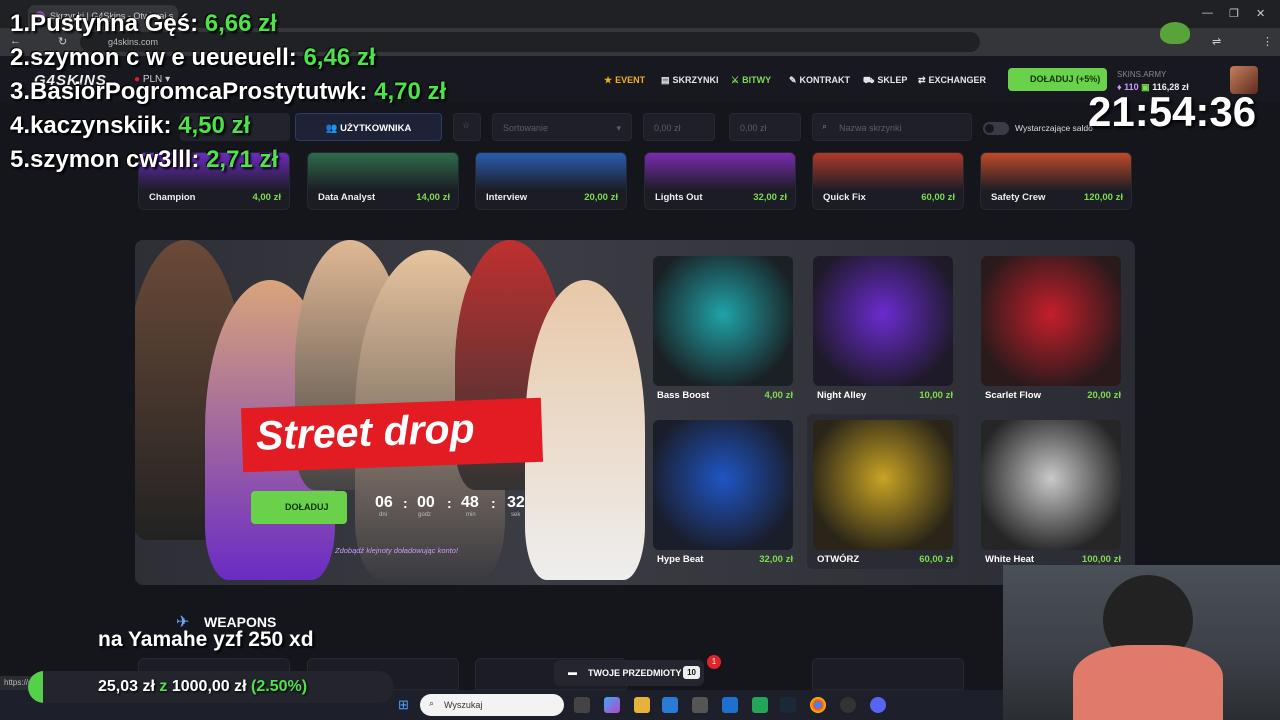  I want to click on banner-case: Night Alley 10,00 zł, so click(883, 327).